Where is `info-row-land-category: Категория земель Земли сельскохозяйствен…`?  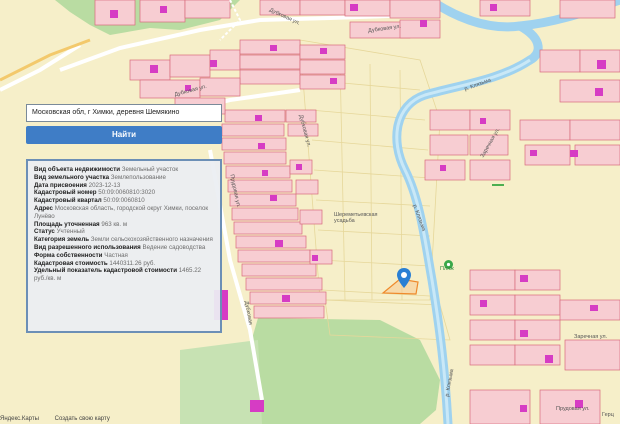 info-row-land-category: Категория земель Земли сельскохозяйствен… is located at coordinates (123, 240).